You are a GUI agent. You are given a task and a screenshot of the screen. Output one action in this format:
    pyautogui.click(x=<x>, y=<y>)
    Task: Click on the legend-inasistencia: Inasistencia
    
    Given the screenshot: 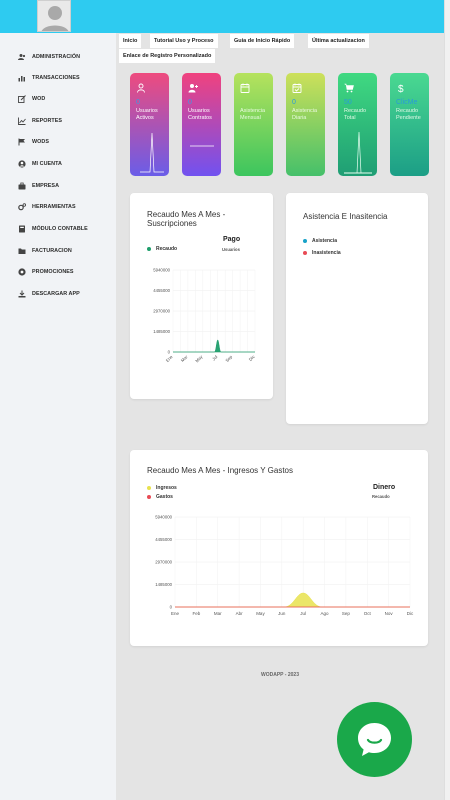 What is the action you would take?
    pyautogui.click(x=322, y=253)
    